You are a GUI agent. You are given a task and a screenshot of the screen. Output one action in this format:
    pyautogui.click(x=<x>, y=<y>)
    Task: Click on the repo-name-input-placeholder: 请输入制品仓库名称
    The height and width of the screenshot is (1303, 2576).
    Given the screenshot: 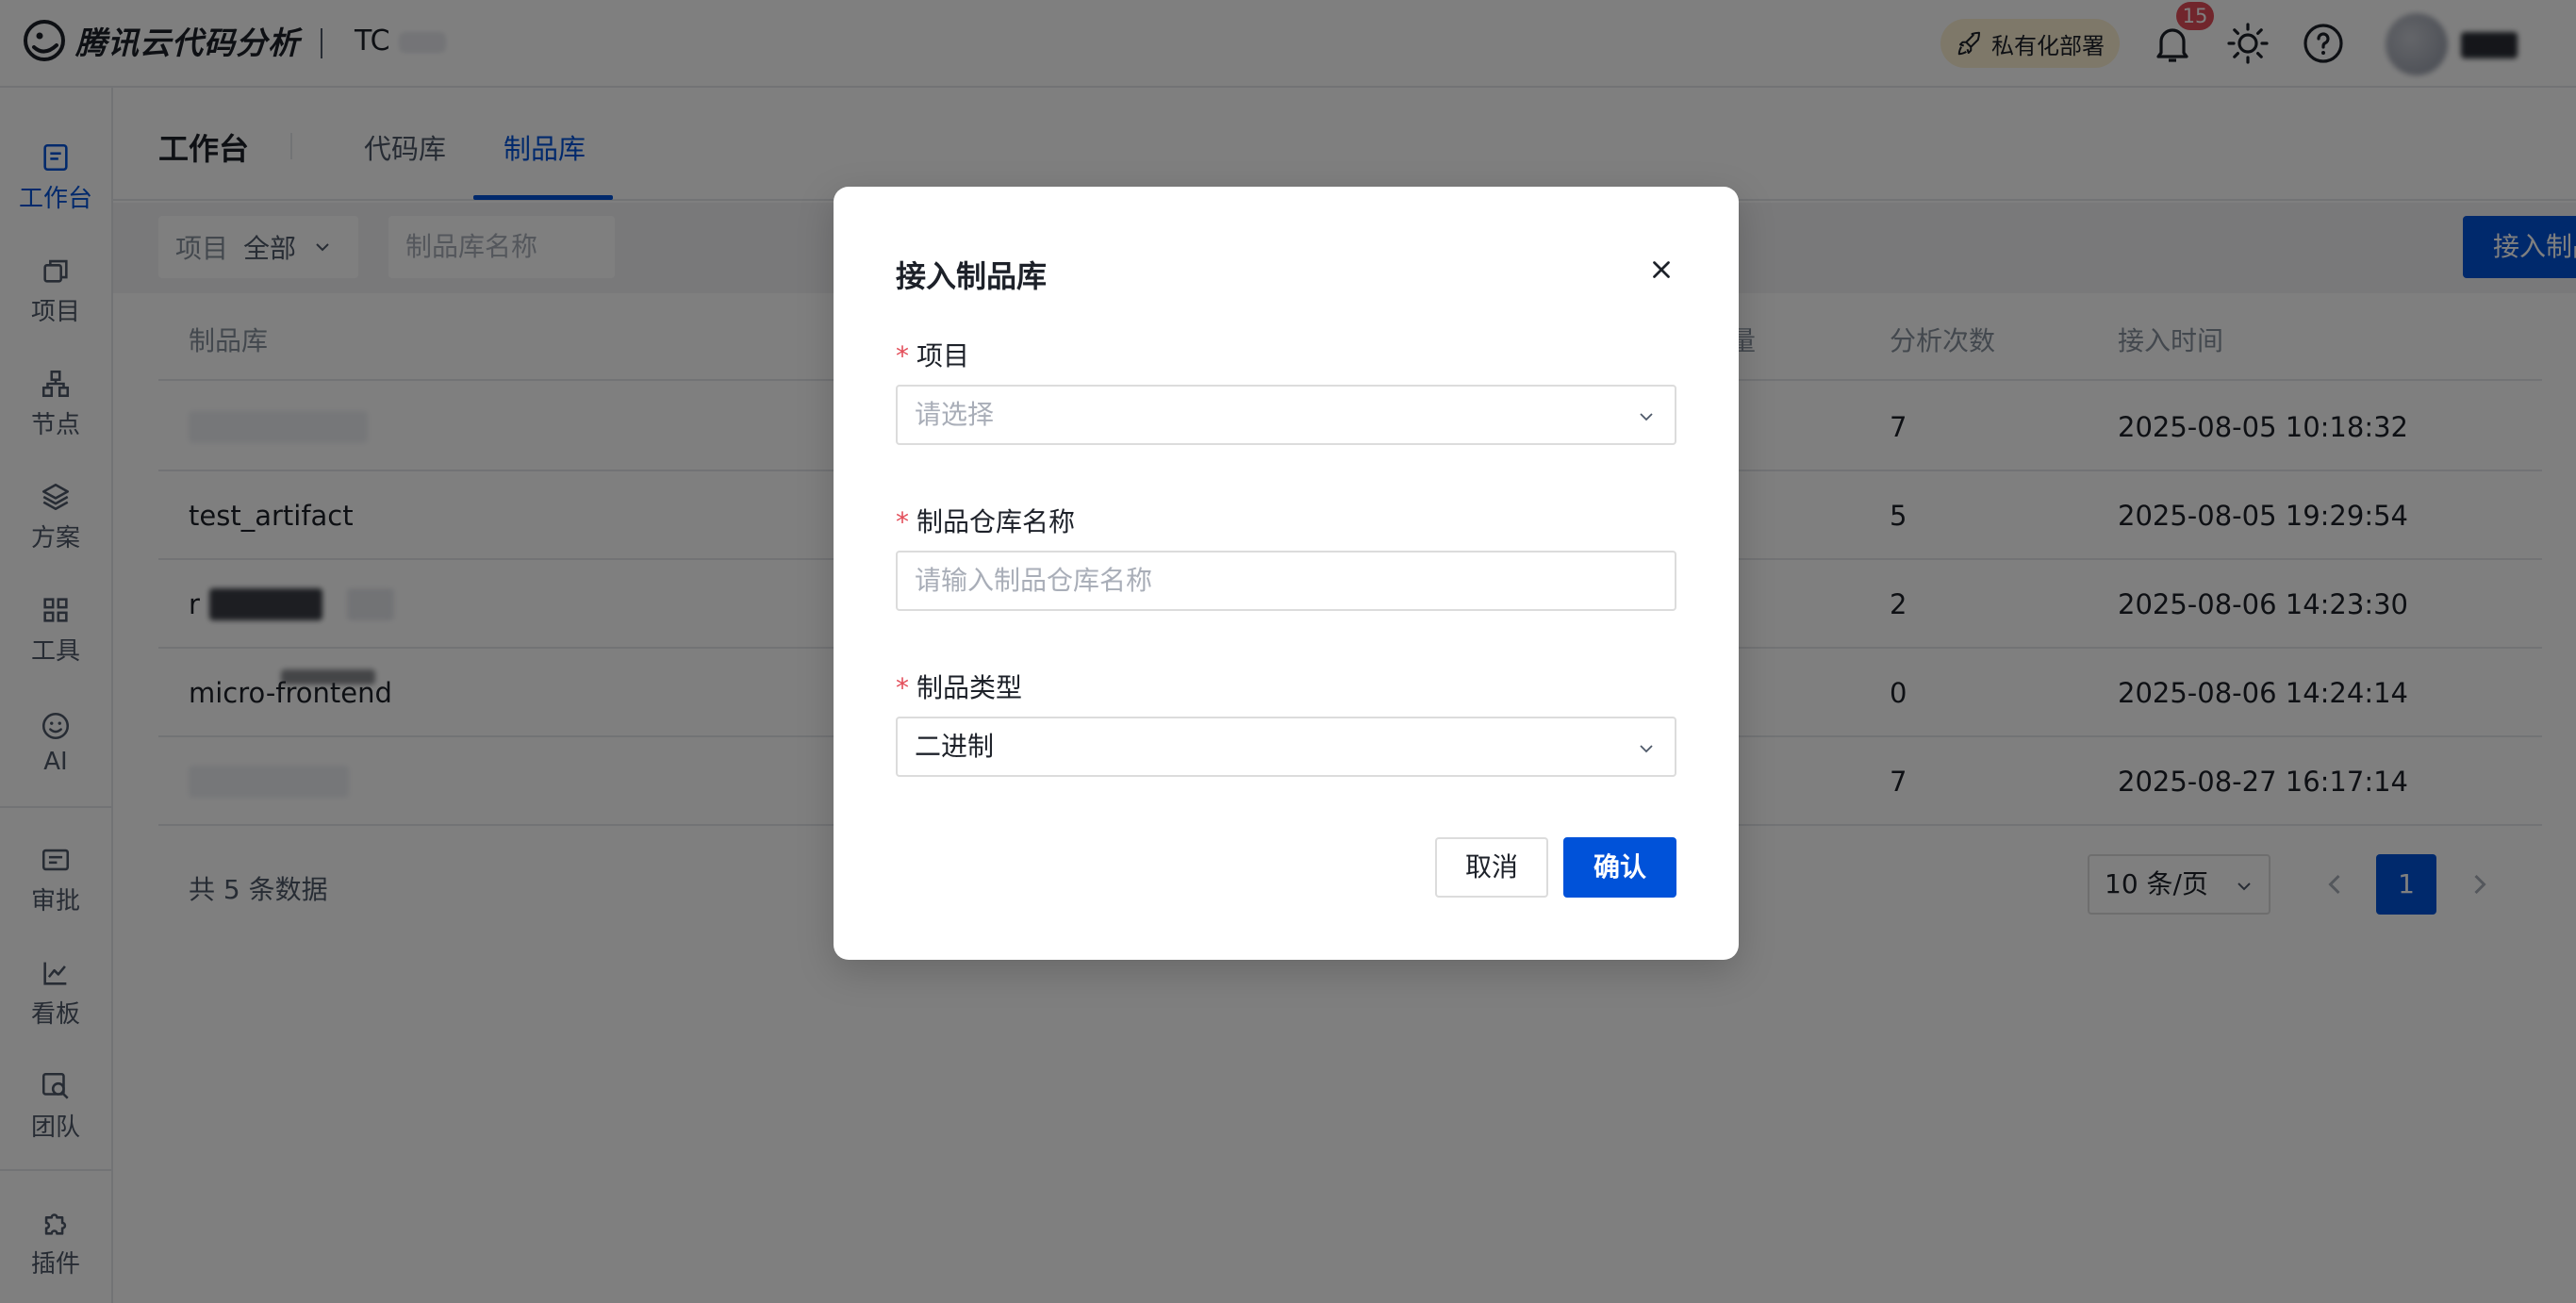 What is the action you would take?
    pyautogui.click(x=1034, y=581)
    